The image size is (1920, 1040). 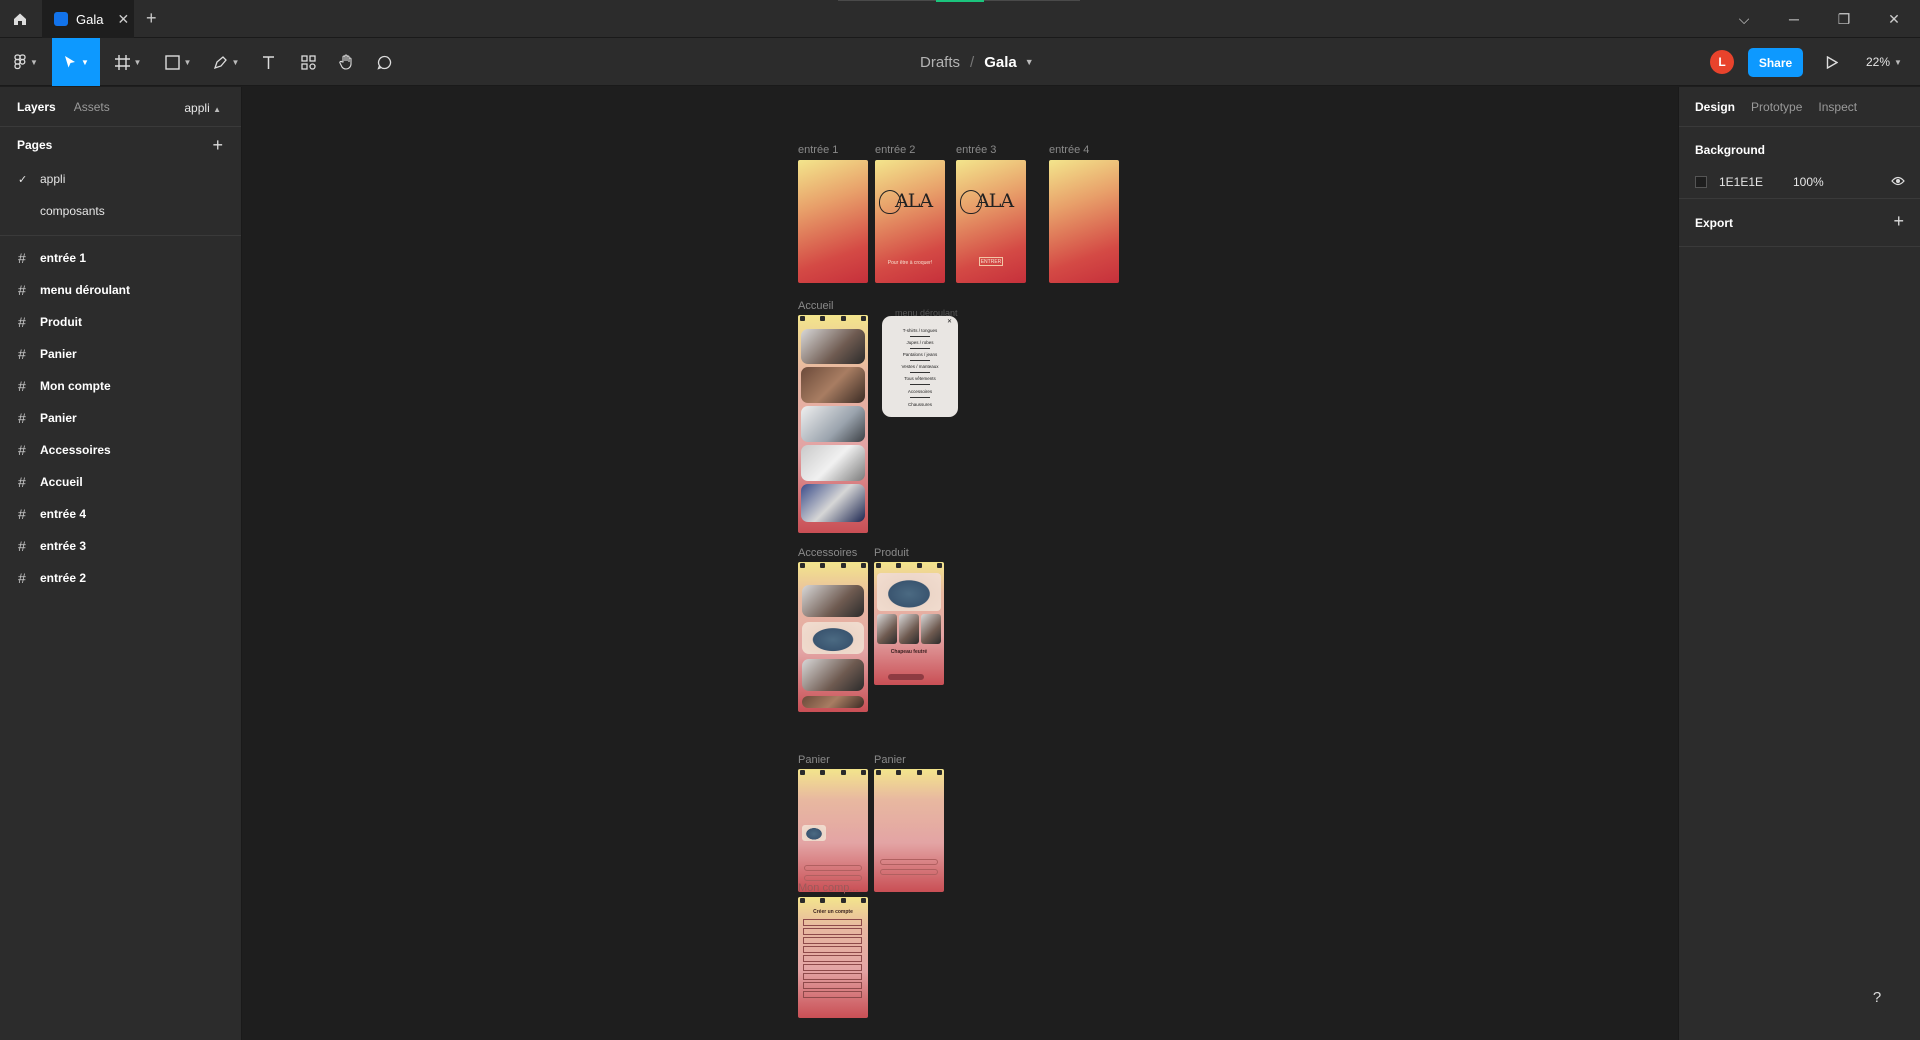 What do you see at coordinates (1000, 62) in the screenshot?
I see `file-name: Gala` at bounding box center [1000, 62].